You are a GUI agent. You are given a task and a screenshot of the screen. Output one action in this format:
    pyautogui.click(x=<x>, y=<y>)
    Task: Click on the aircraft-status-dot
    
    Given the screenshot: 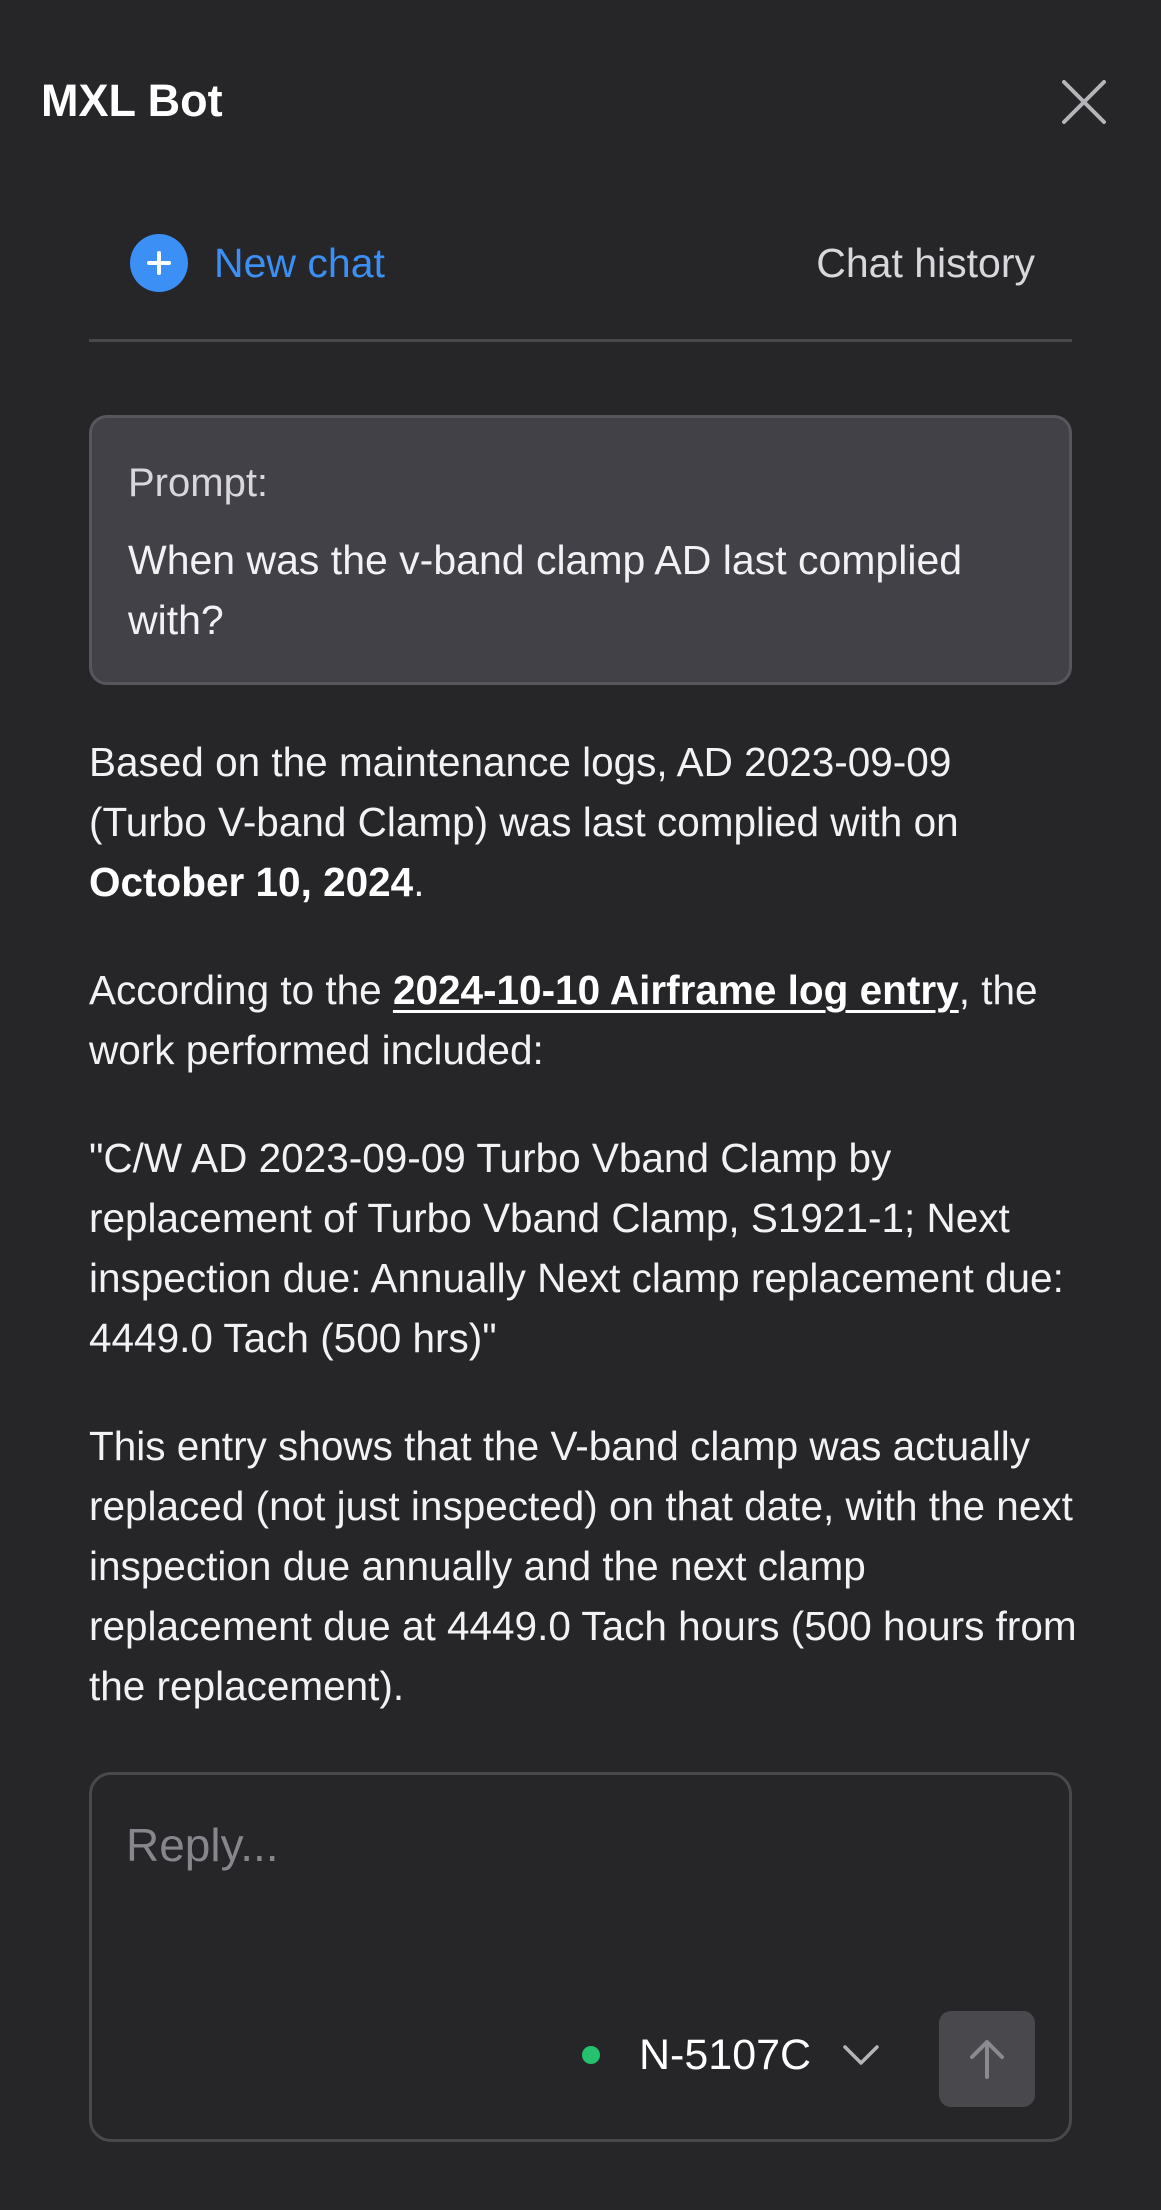 What is the action you would take?
    pyautogui.click(x=591, y=2055)
    